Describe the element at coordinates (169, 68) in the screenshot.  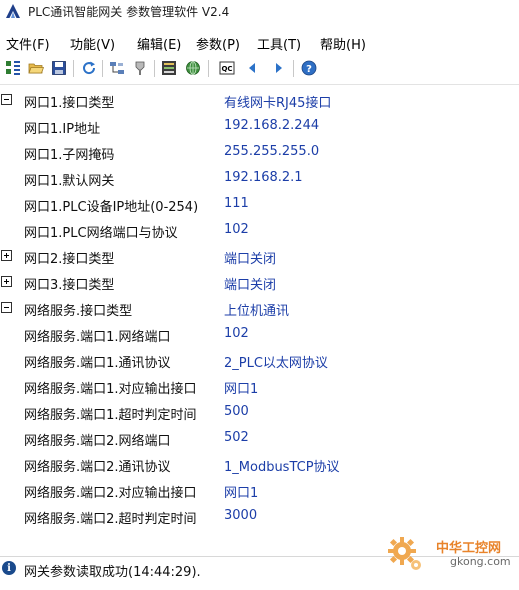
I see `device-config-icon` at that location.